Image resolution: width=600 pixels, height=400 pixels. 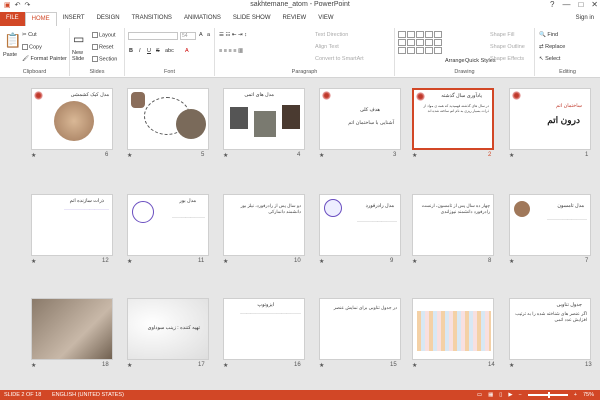 What do you see at coordinates (490, 395) in the screenshot?
I see `slide-sorter-icon: ▦` at bounding box center [490, 395].